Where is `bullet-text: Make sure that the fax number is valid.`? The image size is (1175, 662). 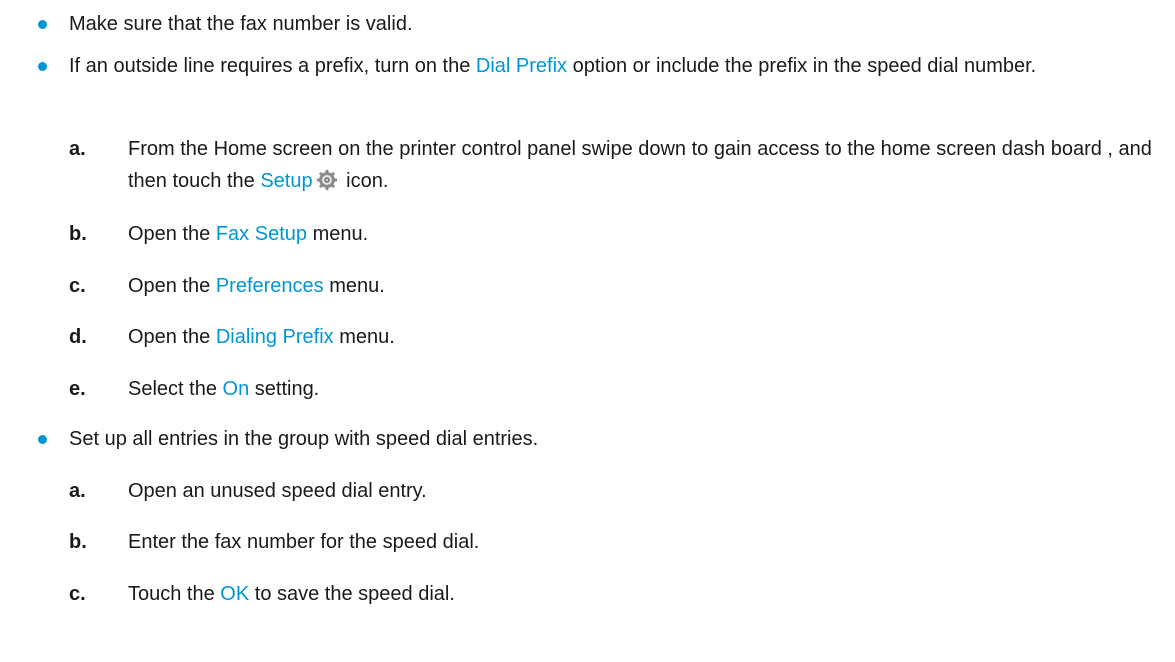 bullet-text: Make sure that the fax number is valid. is located at coordinates (241, 24).